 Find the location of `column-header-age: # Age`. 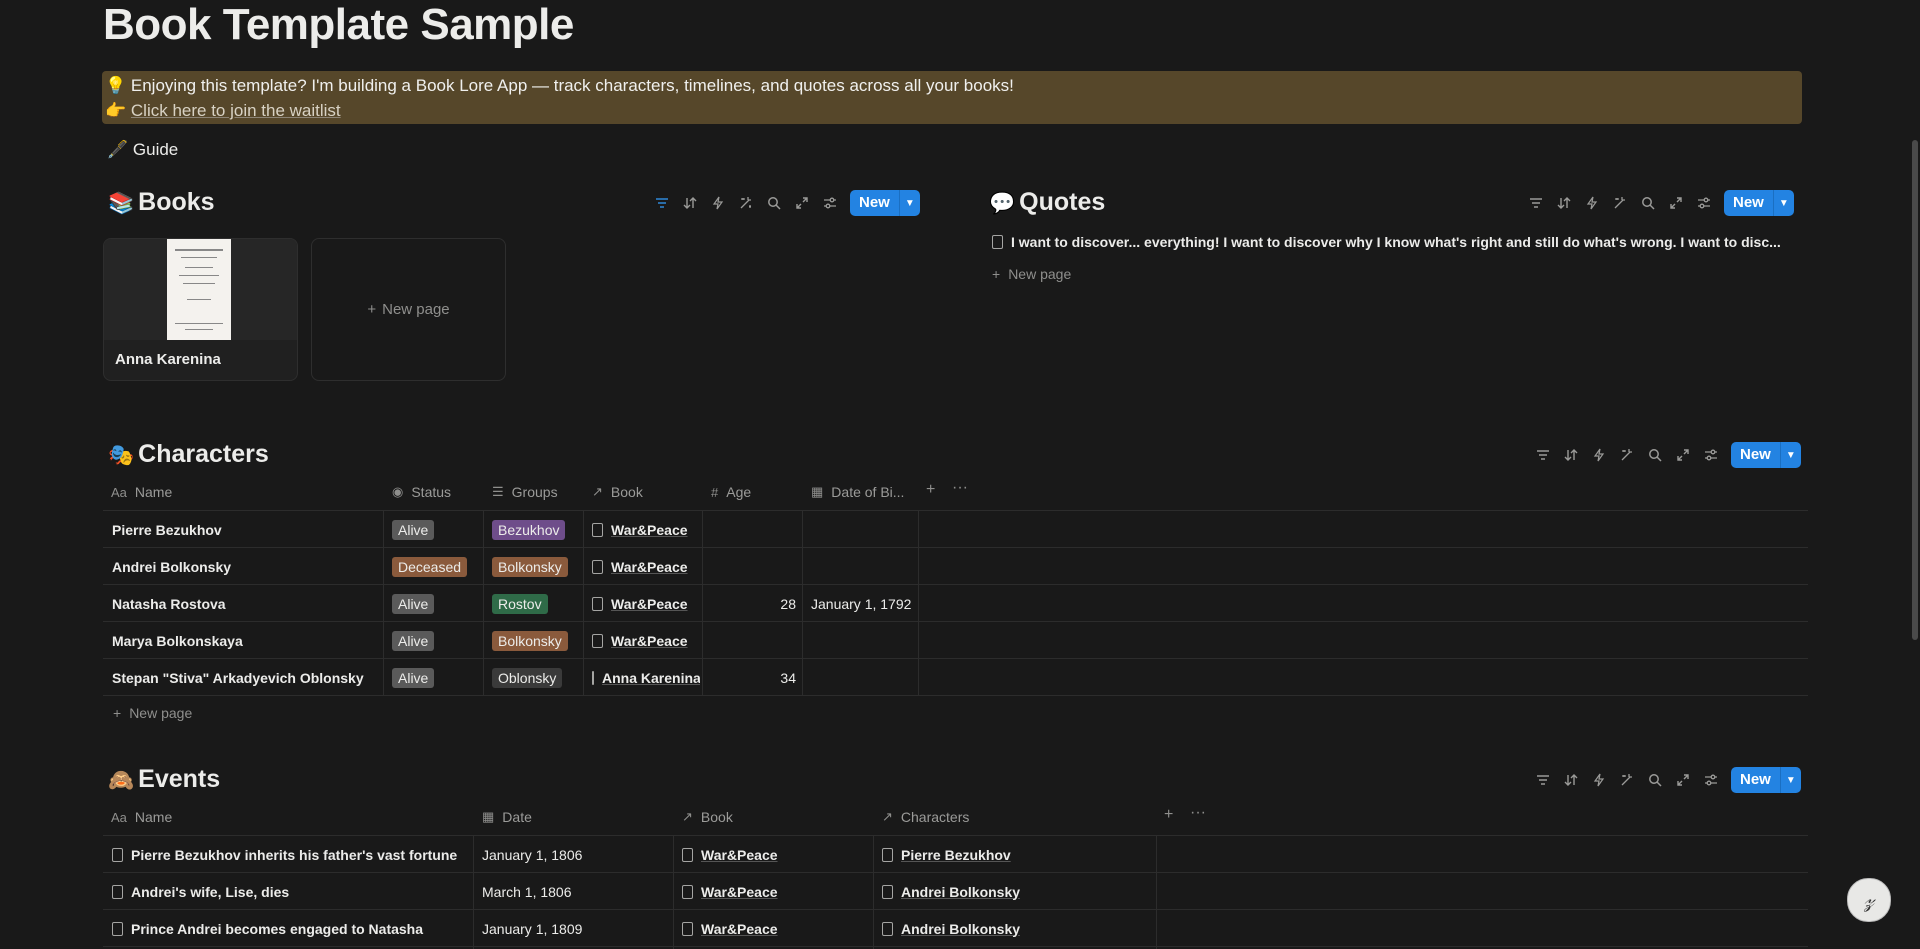

column-header-age: # Age is located at coordinates (756, 492).